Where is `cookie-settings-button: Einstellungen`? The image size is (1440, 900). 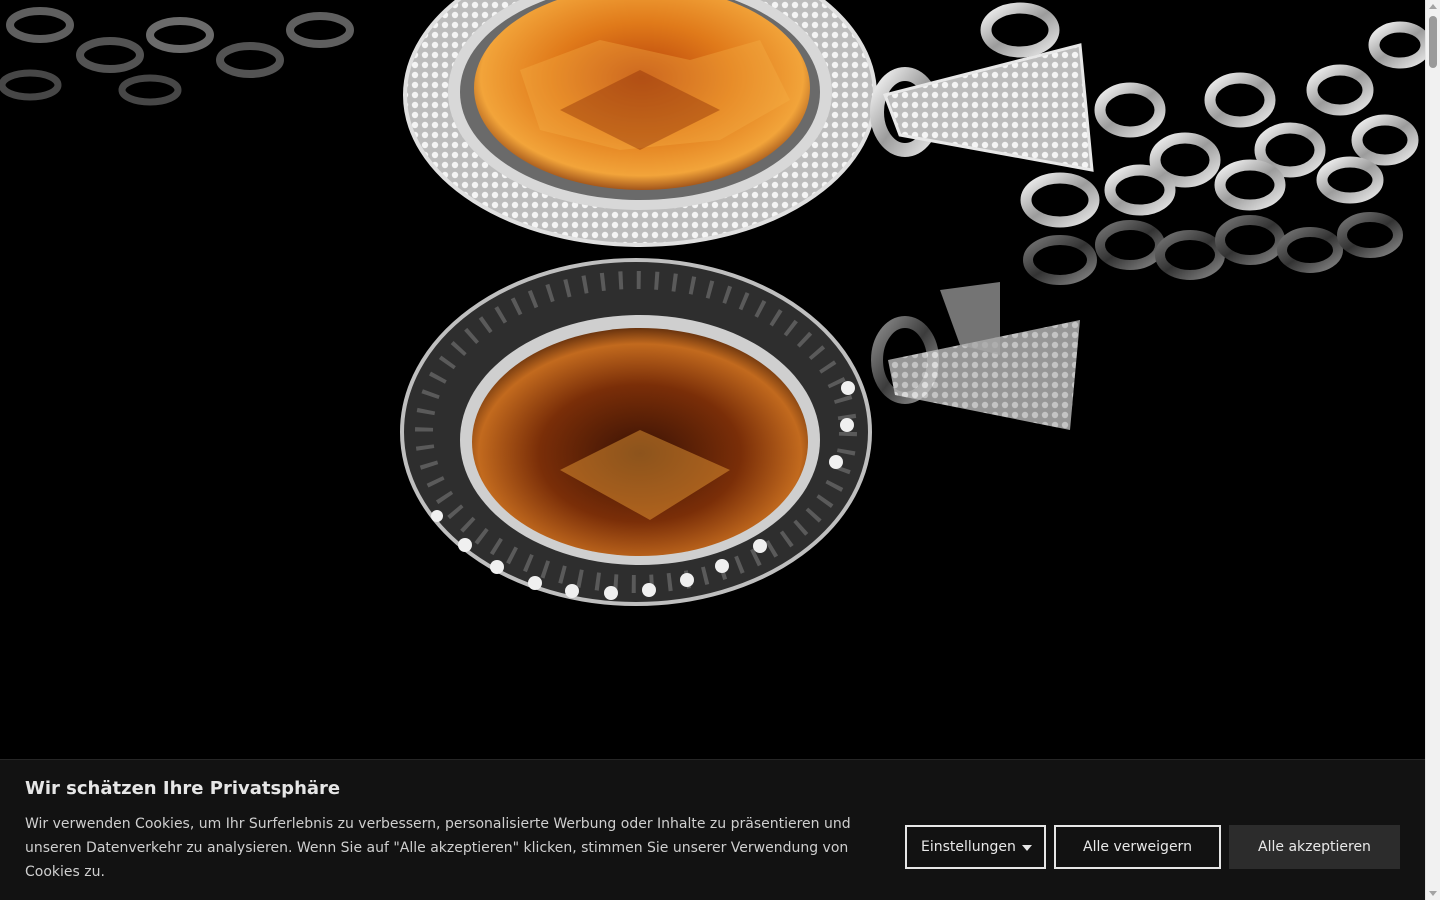
cookie-settings-button: Einstellungen is located at coordinates (975, 847).